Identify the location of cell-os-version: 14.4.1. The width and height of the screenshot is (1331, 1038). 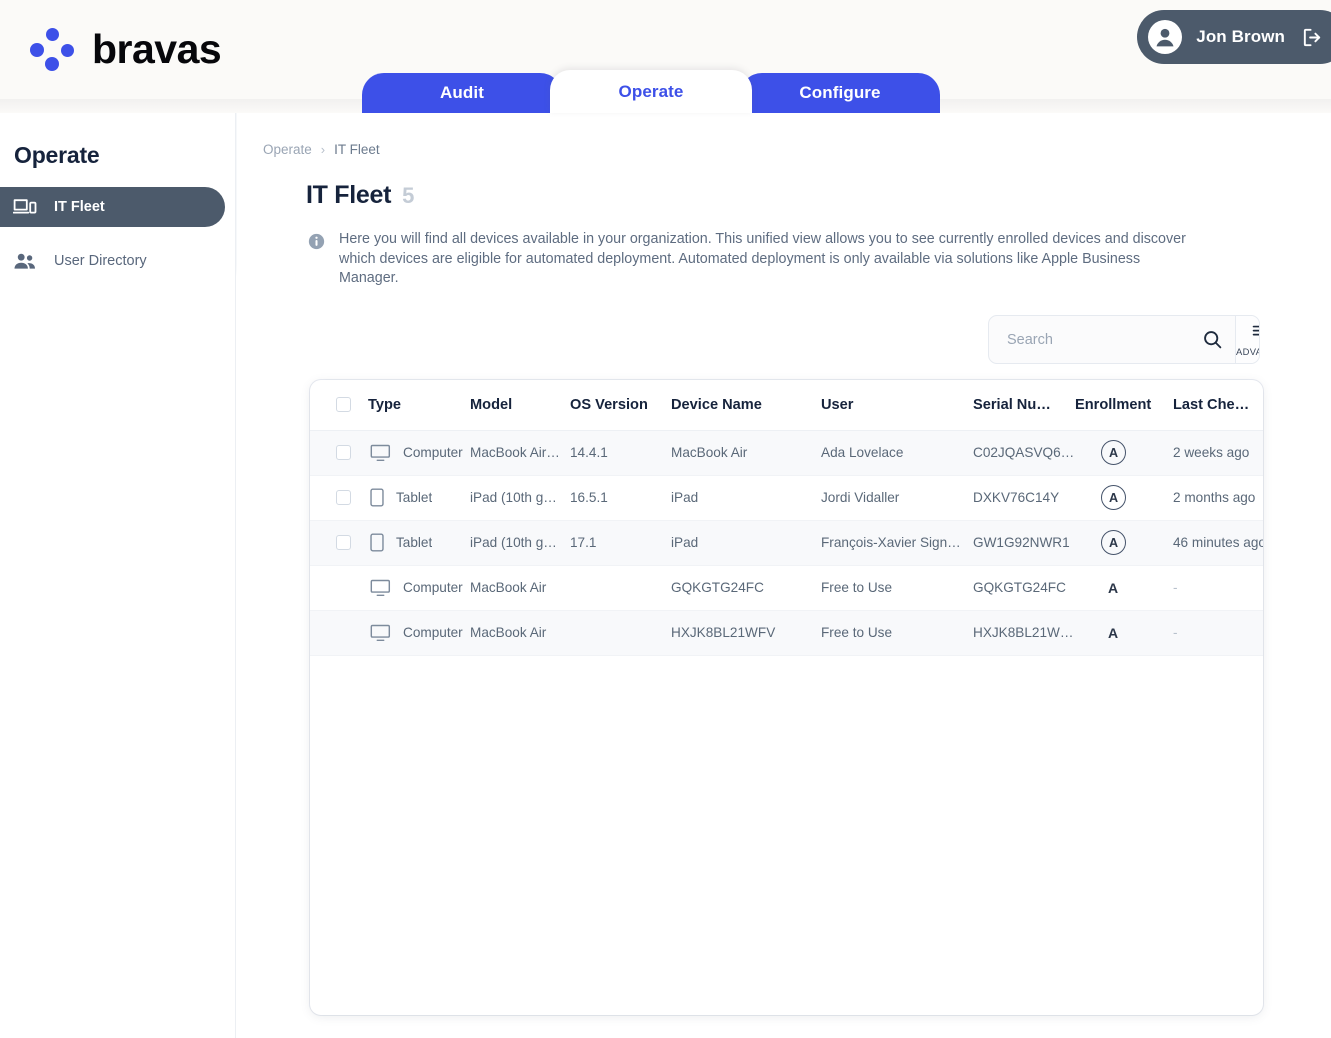
(620, 453).